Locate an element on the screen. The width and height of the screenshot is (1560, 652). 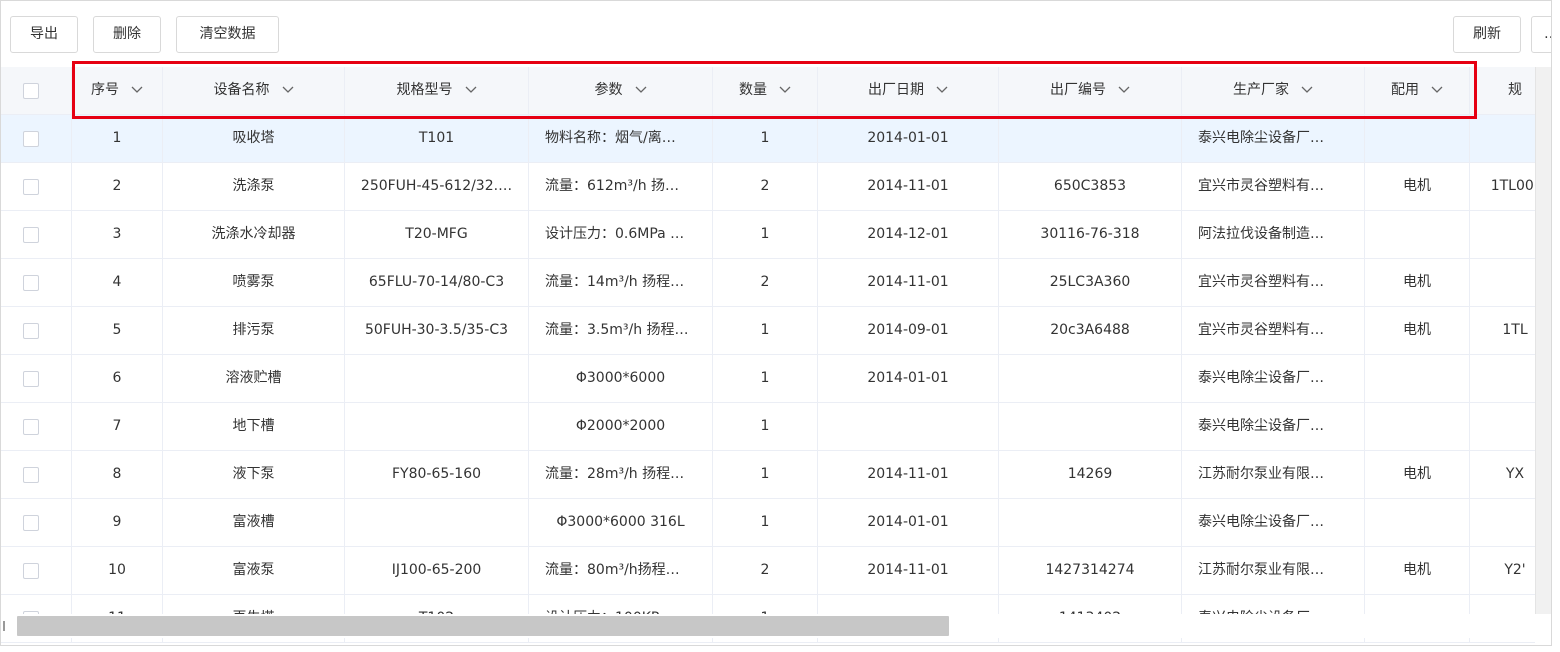
table-cell: 7 is located at coordinates (117, 426).